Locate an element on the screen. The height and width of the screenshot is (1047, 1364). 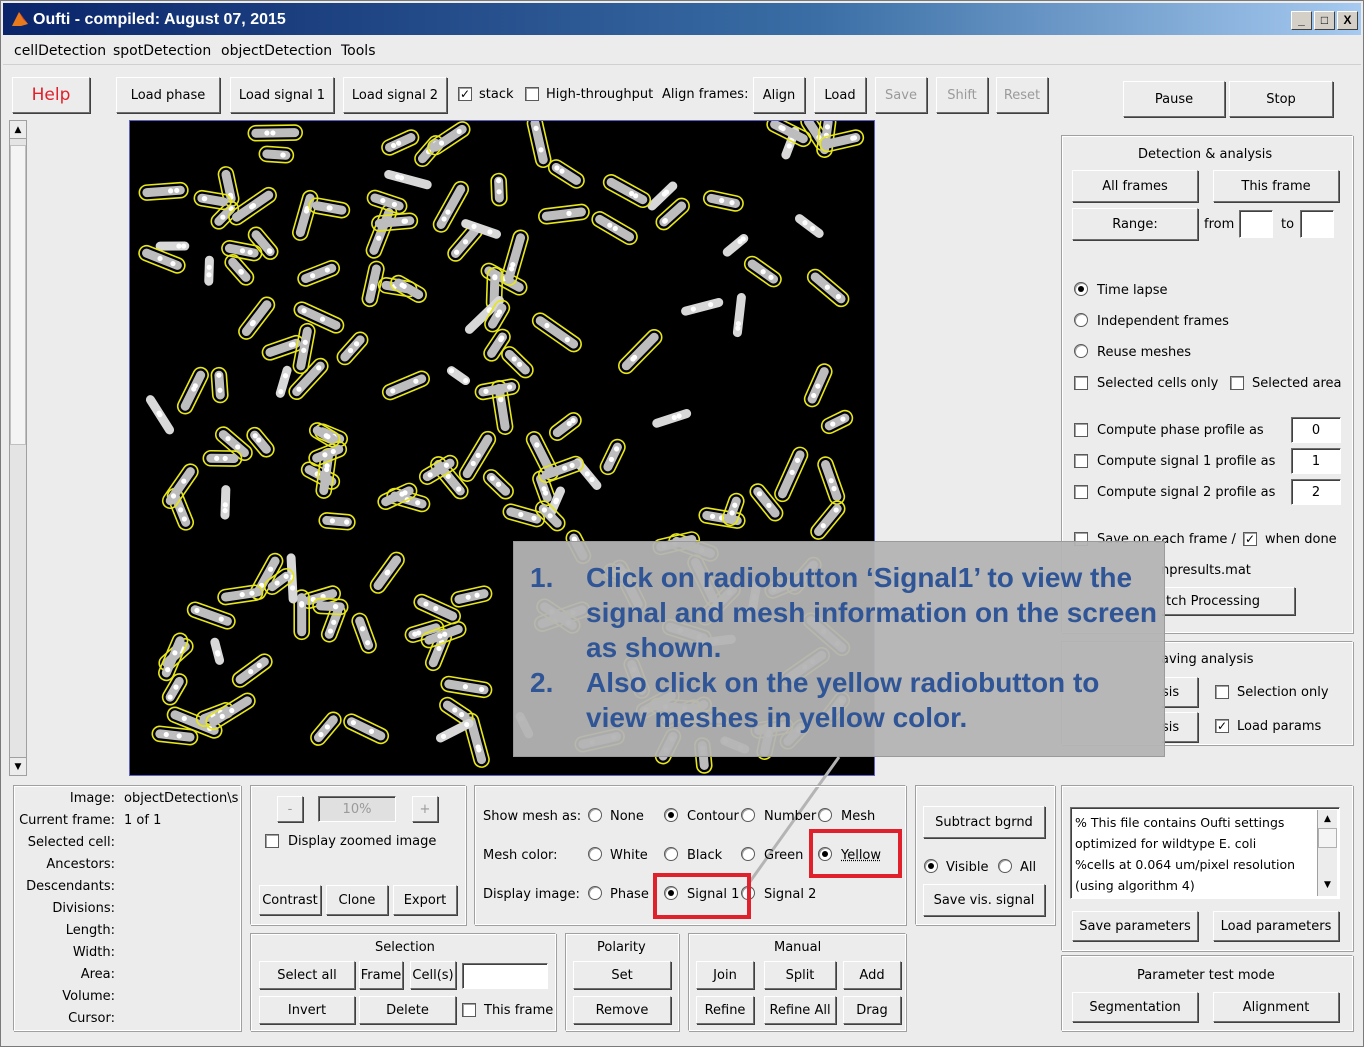
selection-only-checkbox is located at coordinates (1222, 692).